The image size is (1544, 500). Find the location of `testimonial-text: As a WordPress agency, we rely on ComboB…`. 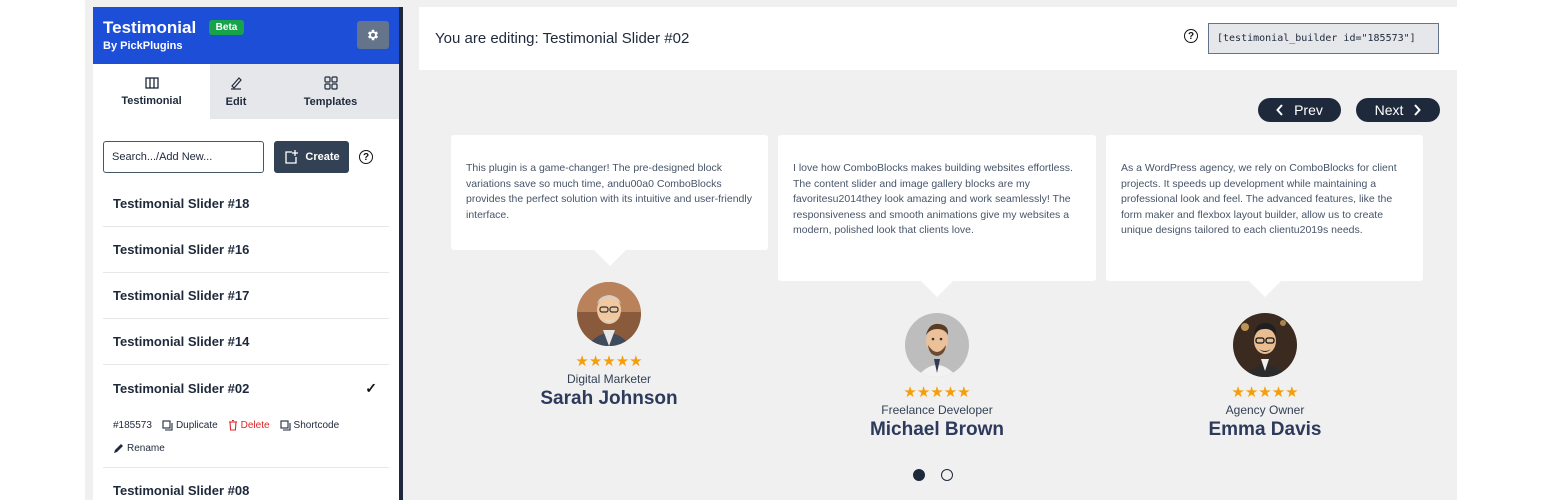

testimonial-text: As a WordPress agency, we rely on ComboB… is located at coordinates (1259, 199).